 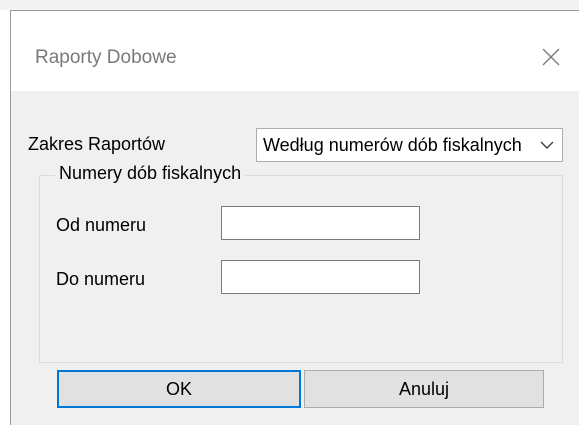 I want to click on close-button, so click(x=551, y=57).